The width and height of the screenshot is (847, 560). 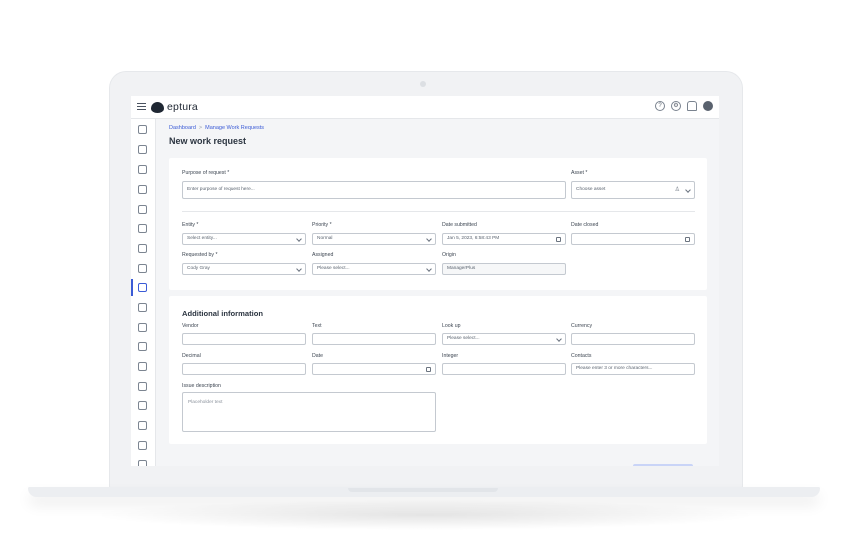 I want to click on decimal-input, so click(x=244, y=369).